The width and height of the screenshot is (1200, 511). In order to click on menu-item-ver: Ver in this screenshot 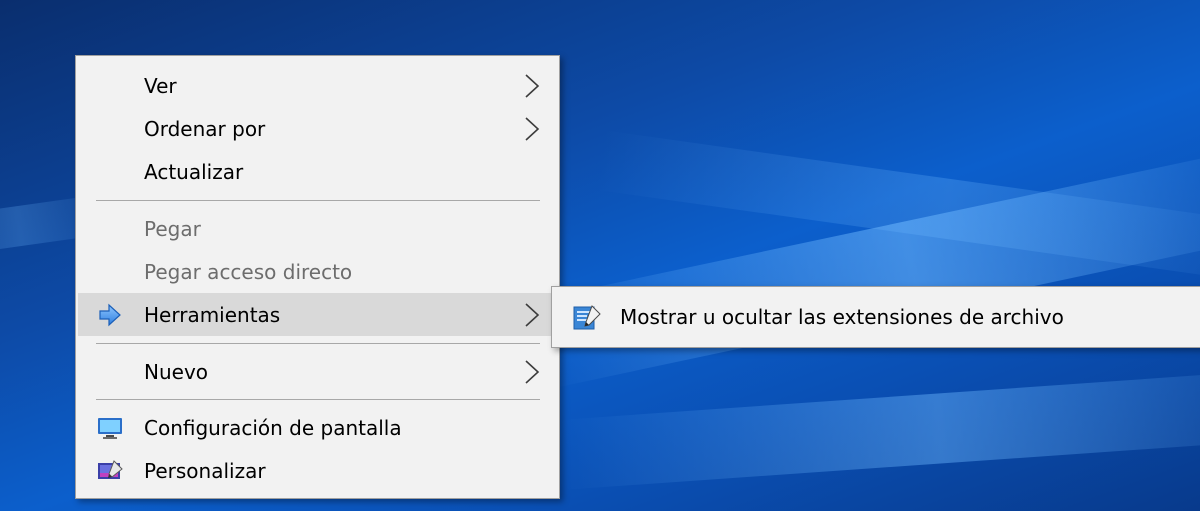, I will do `click(317, 85)`.